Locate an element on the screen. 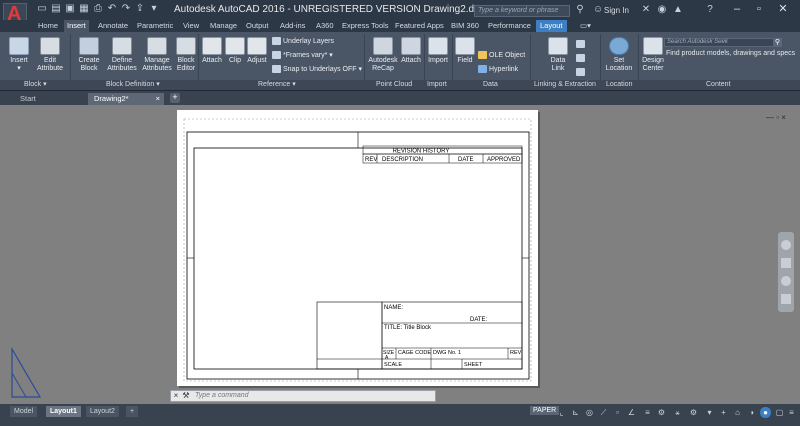 Image resolution: width=800 pixels, height=426 pixels. add-layout-button: + is located at coordinates (132, 411).